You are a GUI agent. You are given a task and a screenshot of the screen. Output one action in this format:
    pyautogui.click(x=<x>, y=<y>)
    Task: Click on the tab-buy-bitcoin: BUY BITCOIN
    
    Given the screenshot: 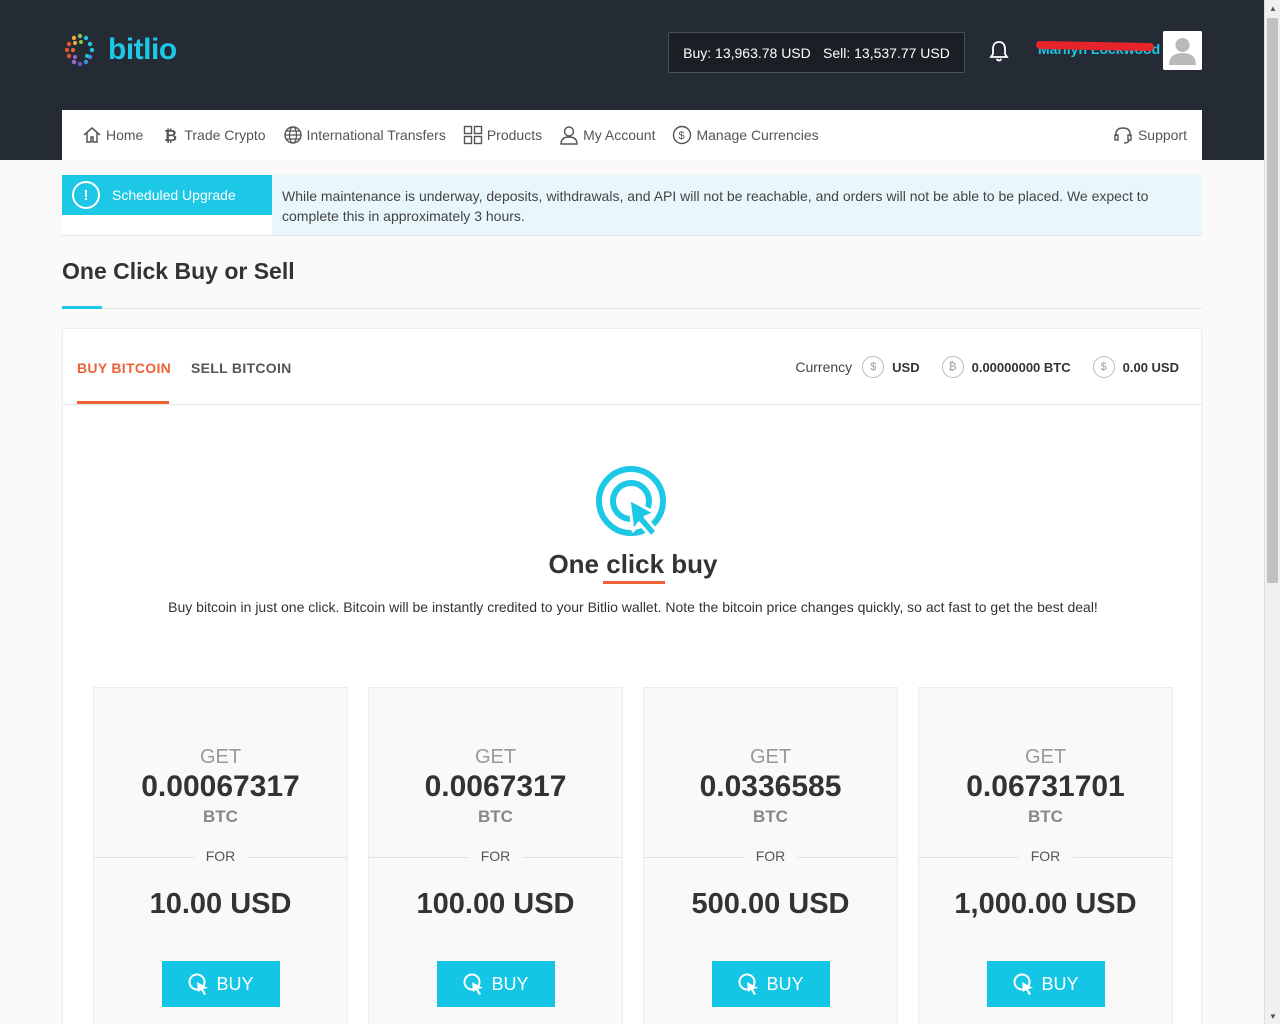 What is the action you would take?
    pyautogui.click(x=124, y=368)
    